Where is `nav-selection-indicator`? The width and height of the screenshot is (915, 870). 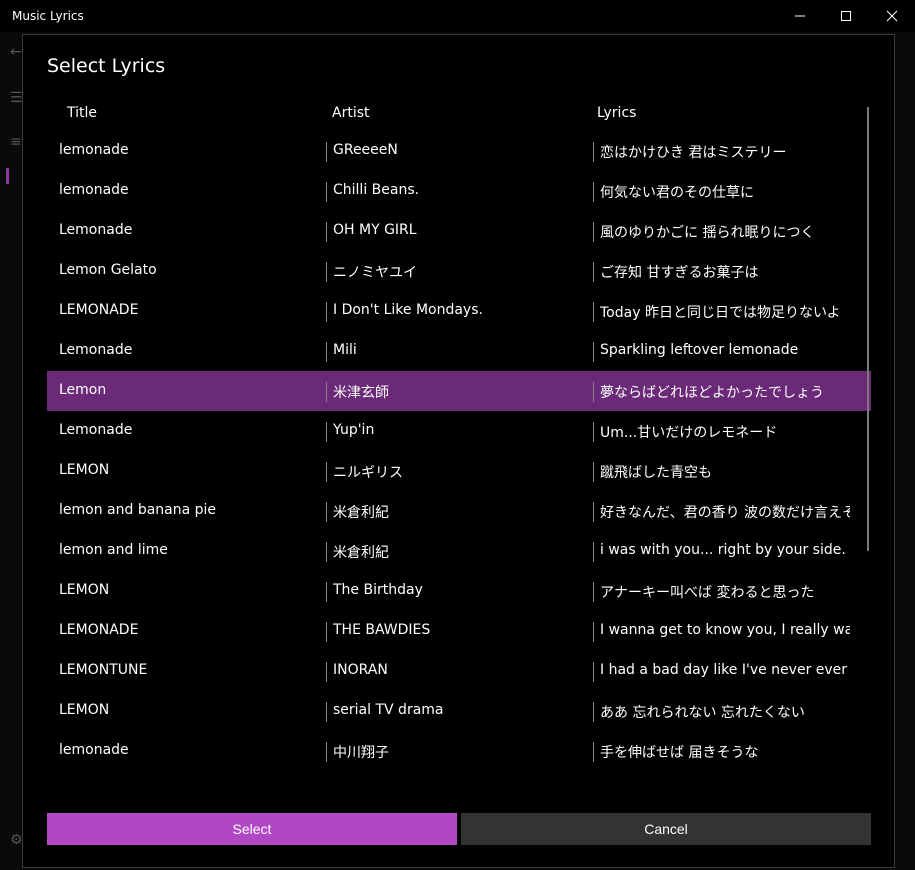 nav-selection-indicator is located at coordinates (7, 176).